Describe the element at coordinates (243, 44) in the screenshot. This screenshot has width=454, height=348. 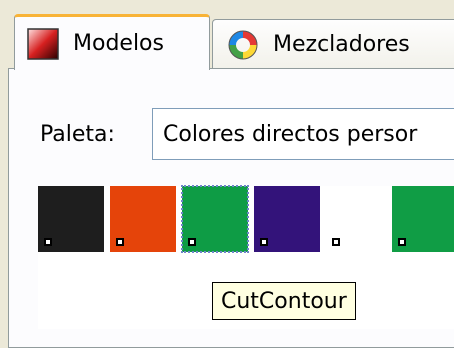
I see `color-wheel-icon` at that location.